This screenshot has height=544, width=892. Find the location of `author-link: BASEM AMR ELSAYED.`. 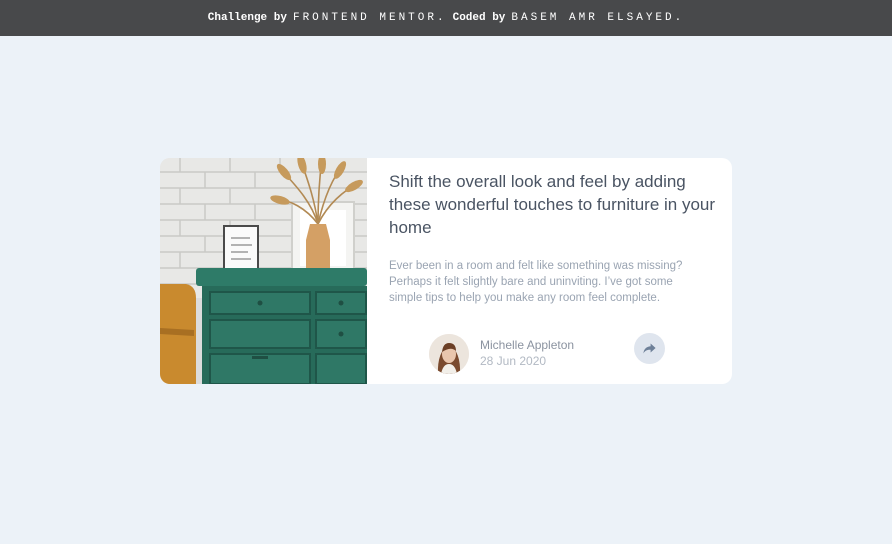

author-link: BASEM AMR ELSAYED. is located at coordinates (597, 18).